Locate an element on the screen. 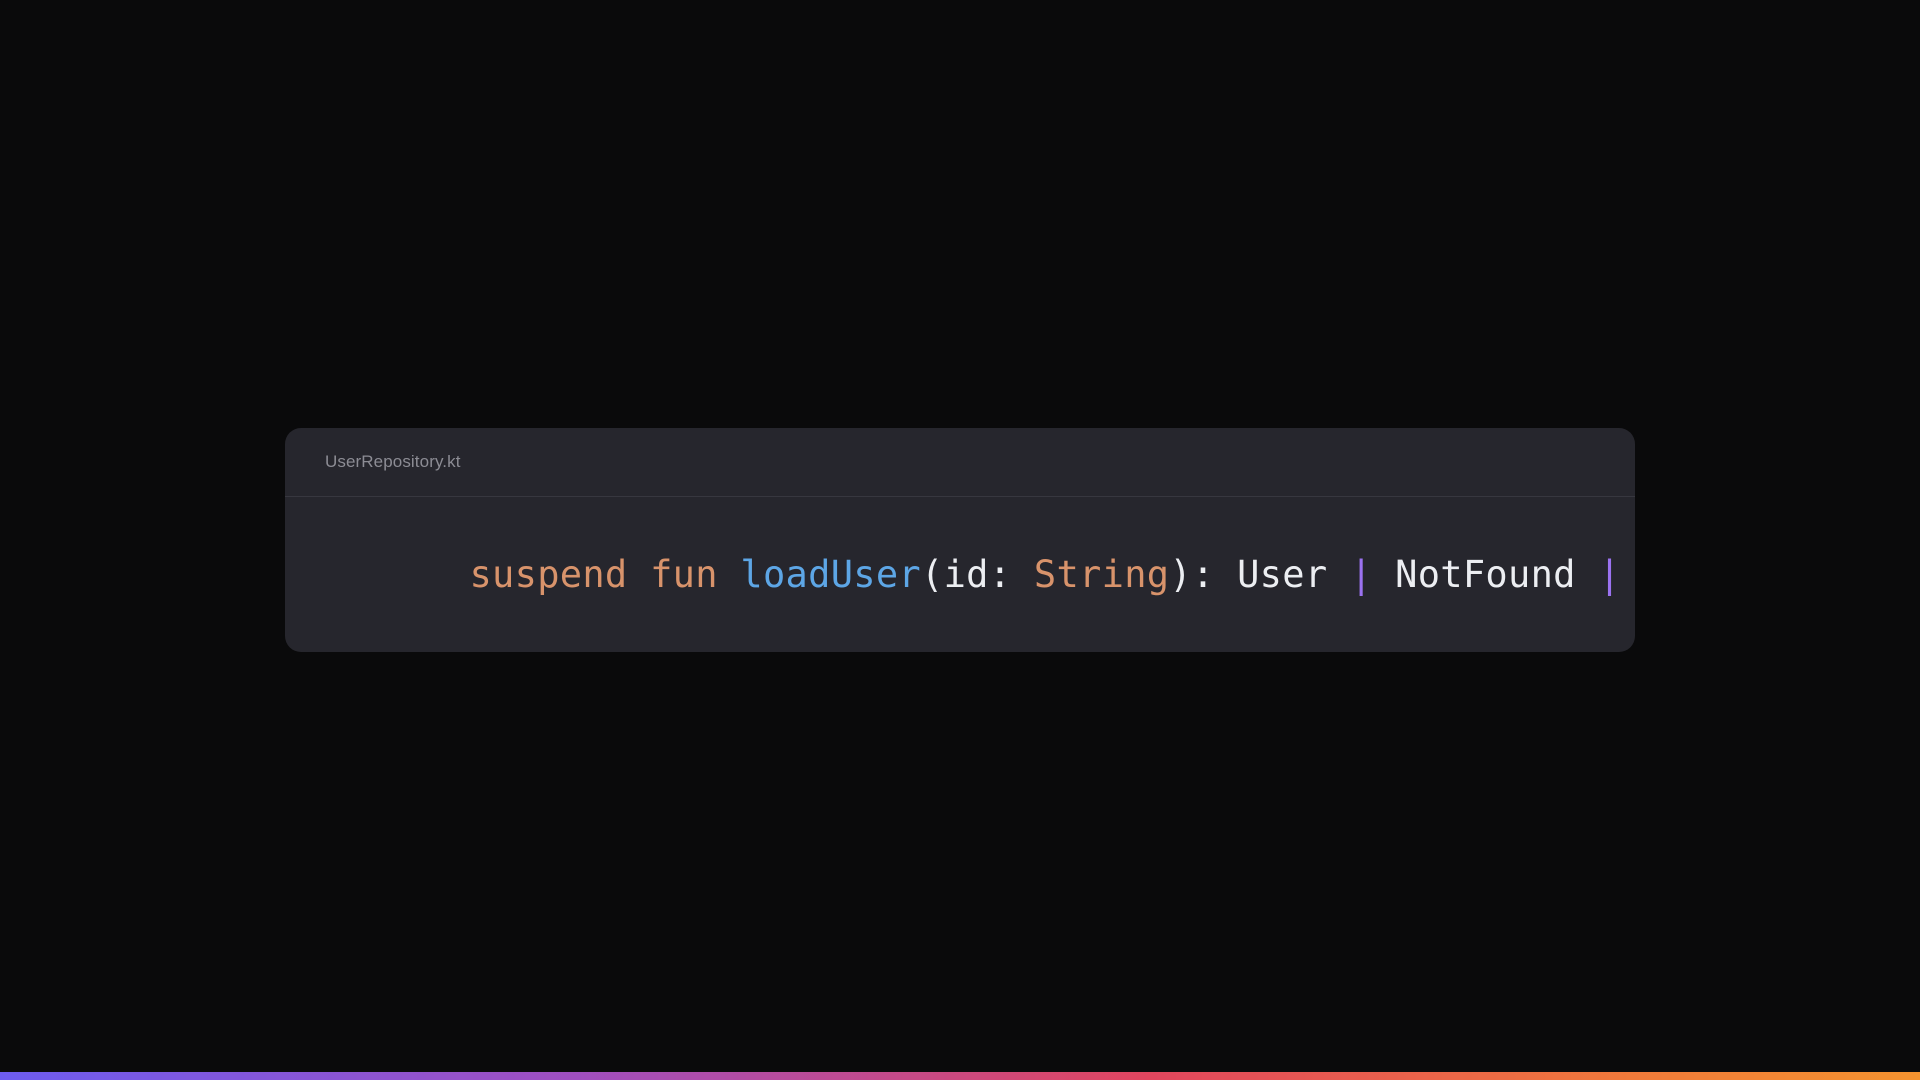 The image size is (1920, 1080). code-token-type: String is located at coordinates (1101, 574).